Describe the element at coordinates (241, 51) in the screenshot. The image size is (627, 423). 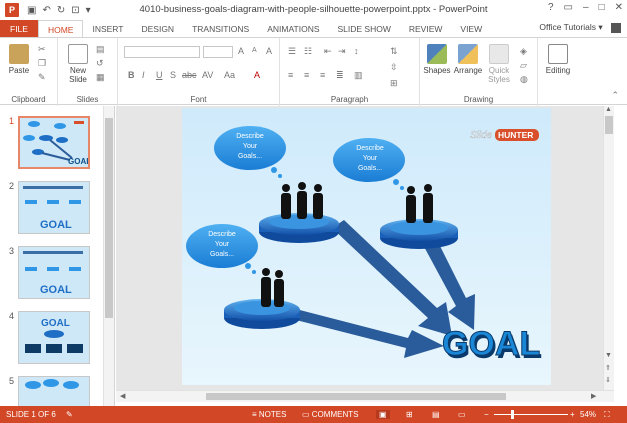
I see `grow-font-button: A` at that location.